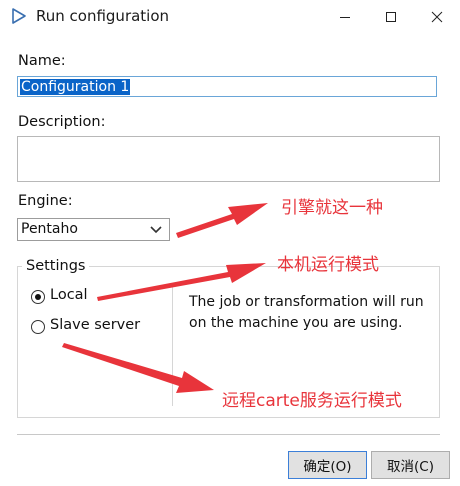 This screenshot has height=486, width=460. I want to click on description-input, so click(228, 159).